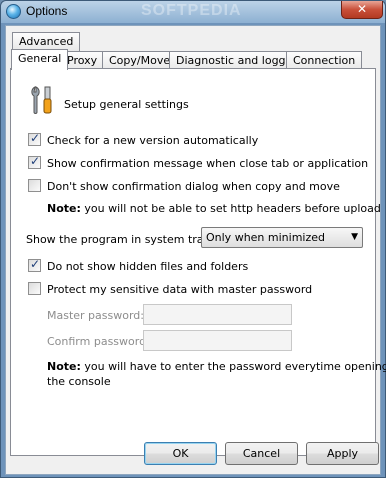 The height and width of the screenshot is (478, 386). What do you see at coordinates (265, 237) in the screenshot?
I see `tray-select-value: Only when minimized` at bounding box center [265, 237].